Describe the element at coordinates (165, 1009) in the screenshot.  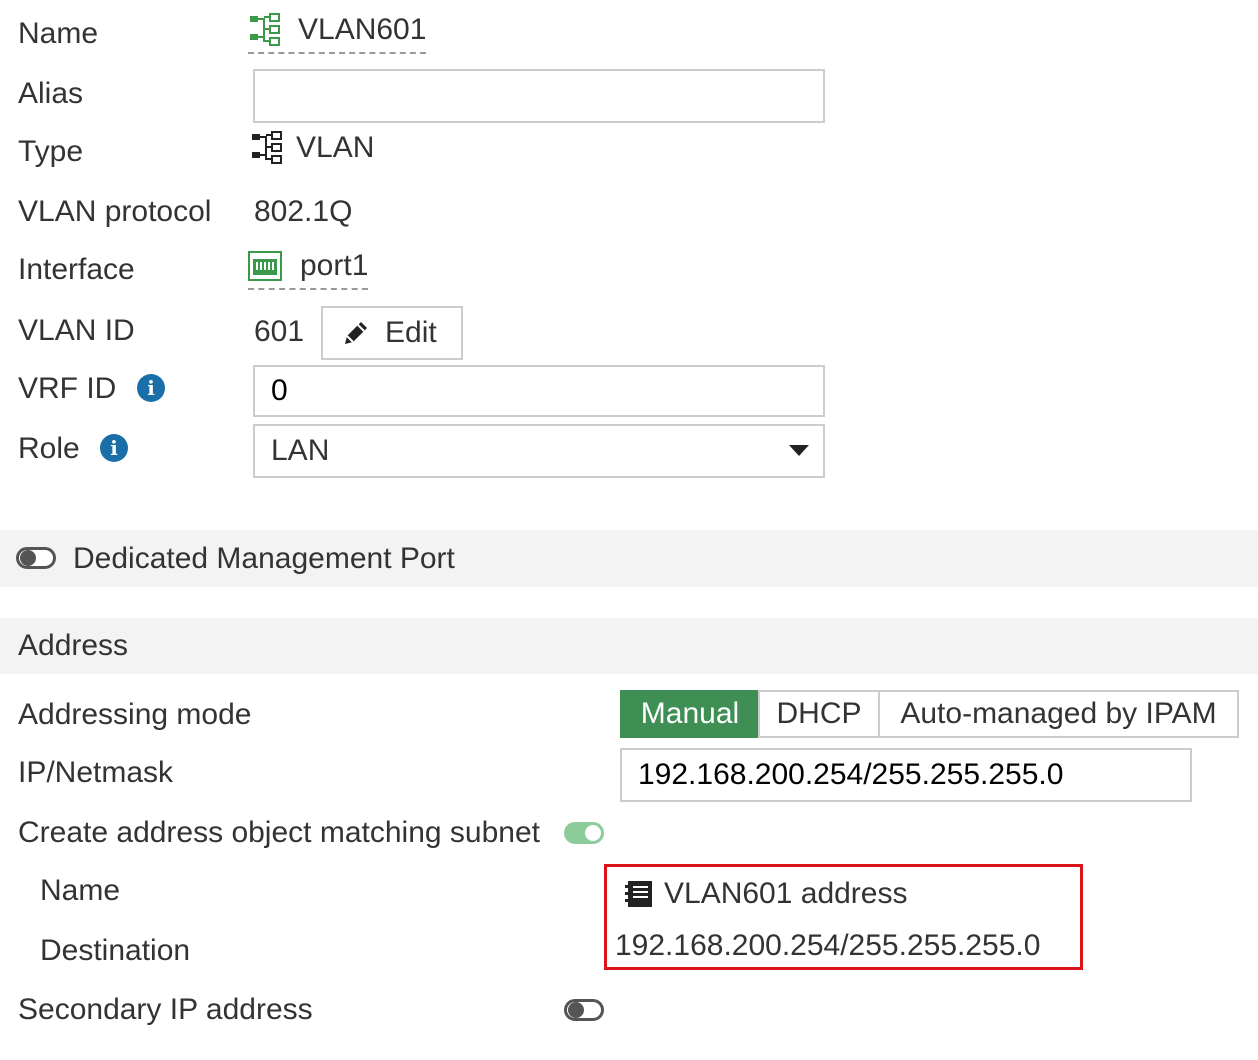
I see `secondary-ip-label: Secondary IP address` at that location.